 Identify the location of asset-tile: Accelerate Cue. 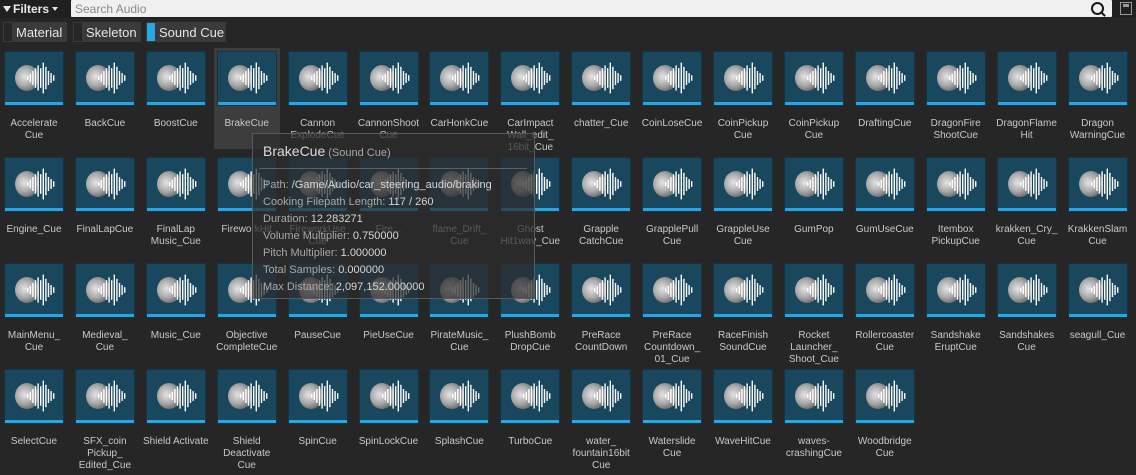
(34, 98).